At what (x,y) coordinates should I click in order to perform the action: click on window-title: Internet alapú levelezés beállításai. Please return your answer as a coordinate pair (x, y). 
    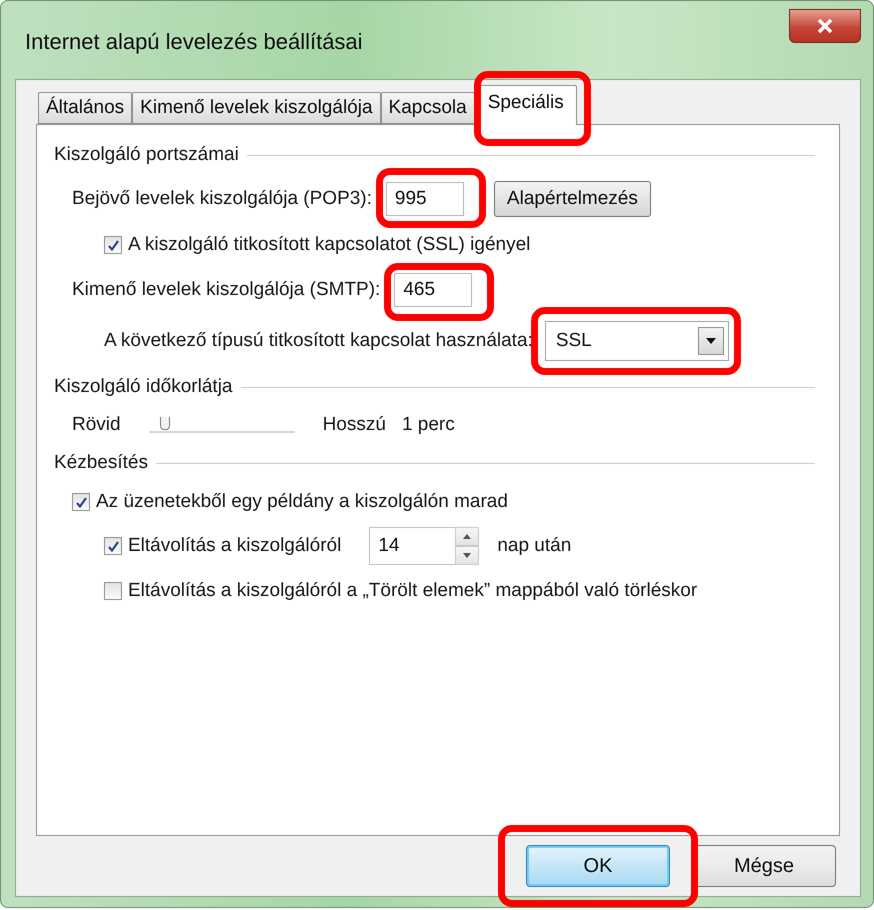
    Looking at the image, I should click on (194, 42).